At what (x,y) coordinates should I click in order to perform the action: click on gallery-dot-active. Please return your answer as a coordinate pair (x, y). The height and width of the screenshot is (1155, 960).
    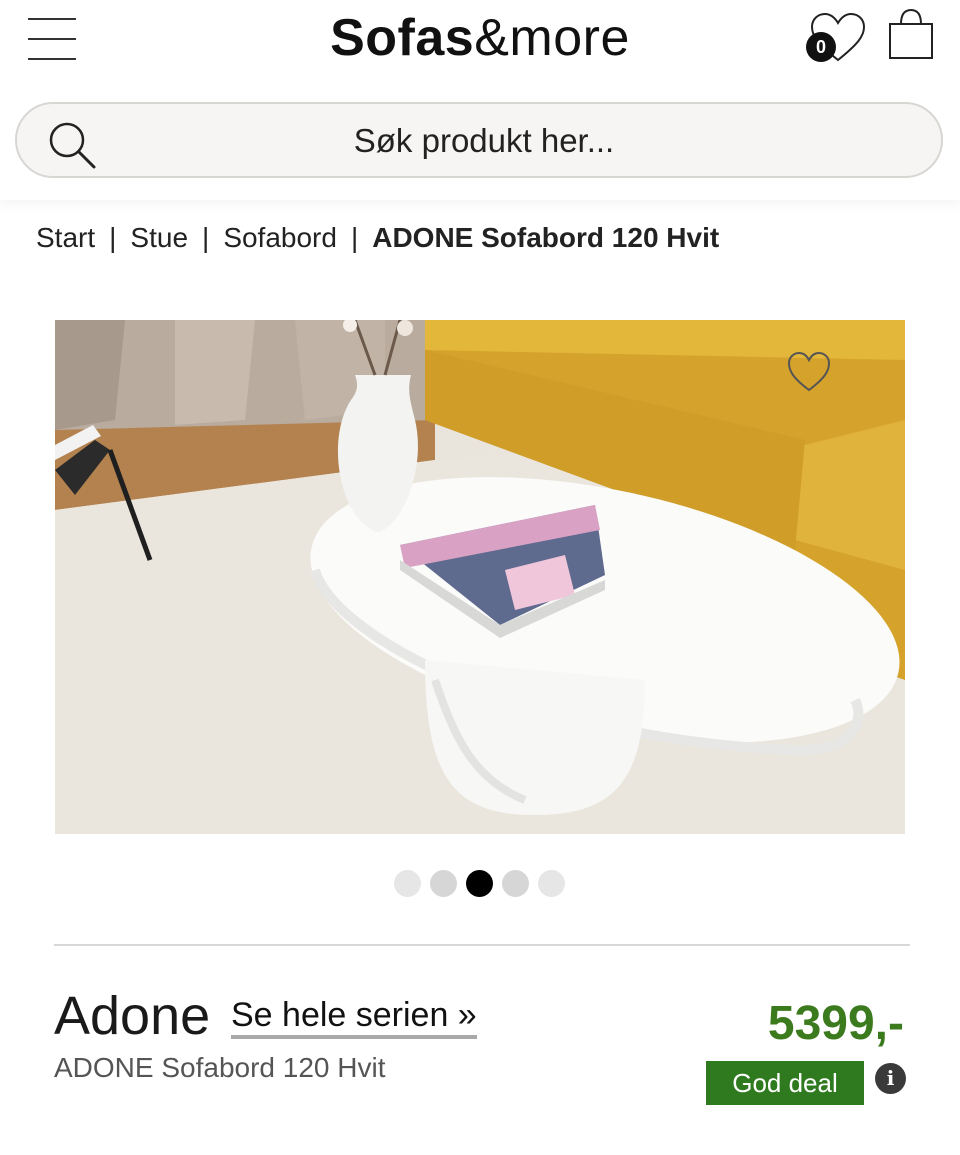
    Looking at the image, I should click on (479, 883).